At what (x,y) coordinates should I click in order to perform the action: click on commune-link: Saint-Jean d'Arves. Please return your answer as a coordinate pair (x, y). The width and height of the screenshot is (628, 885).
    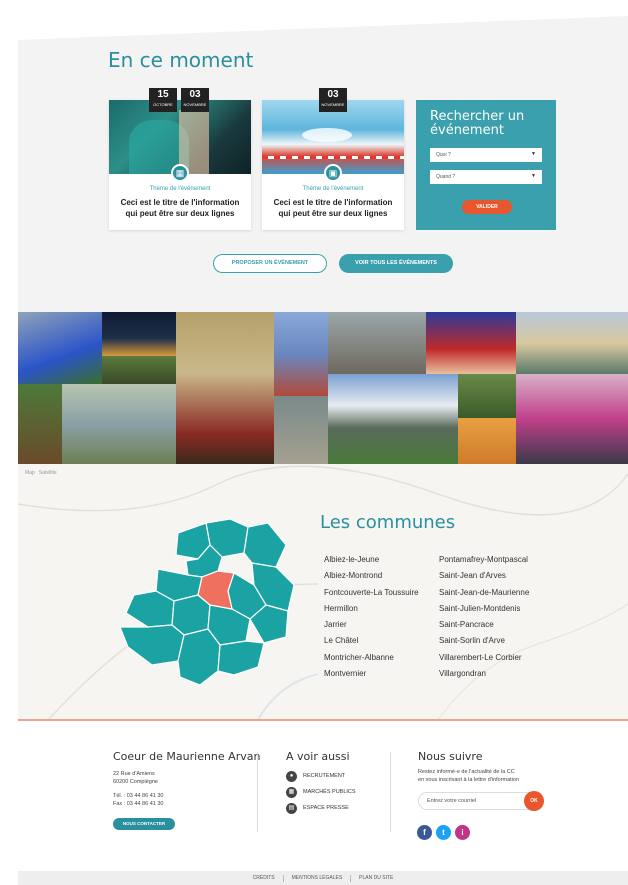
    Looking at the image, I should click on (484, 576).